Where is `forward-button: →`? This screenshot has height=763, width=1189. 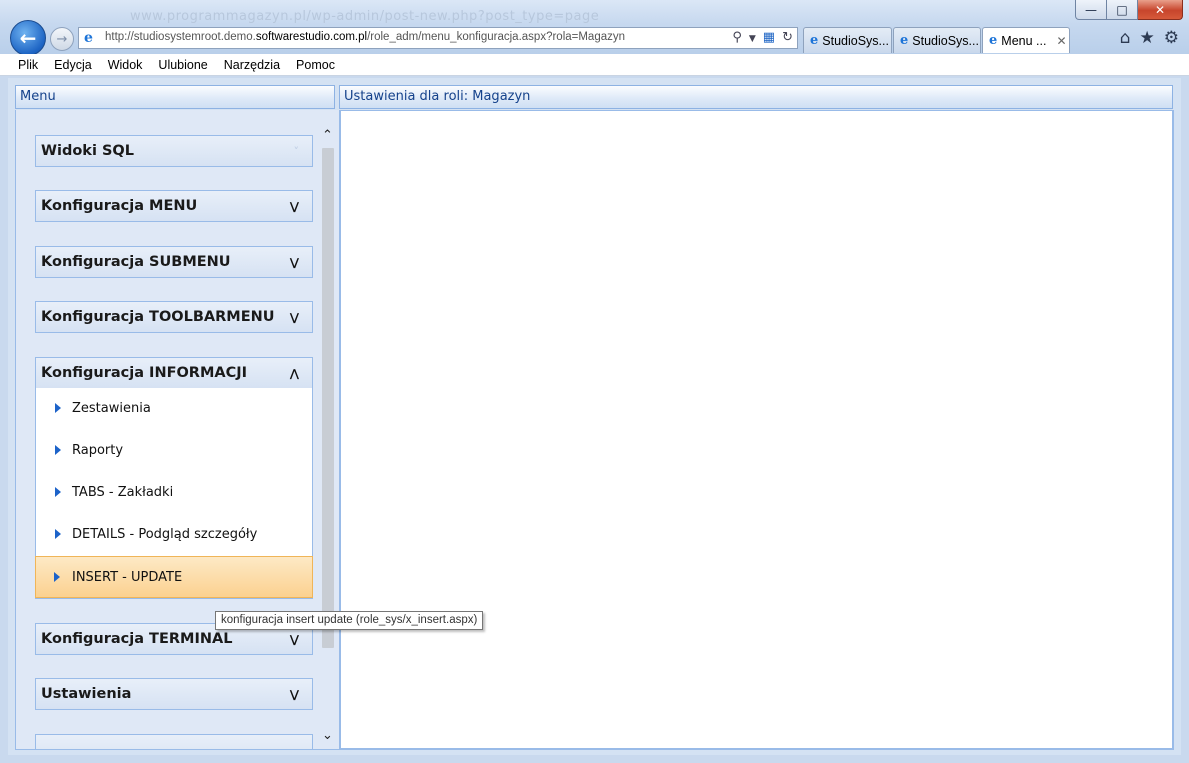
forward-button: → is located at coordinates (62, 39).